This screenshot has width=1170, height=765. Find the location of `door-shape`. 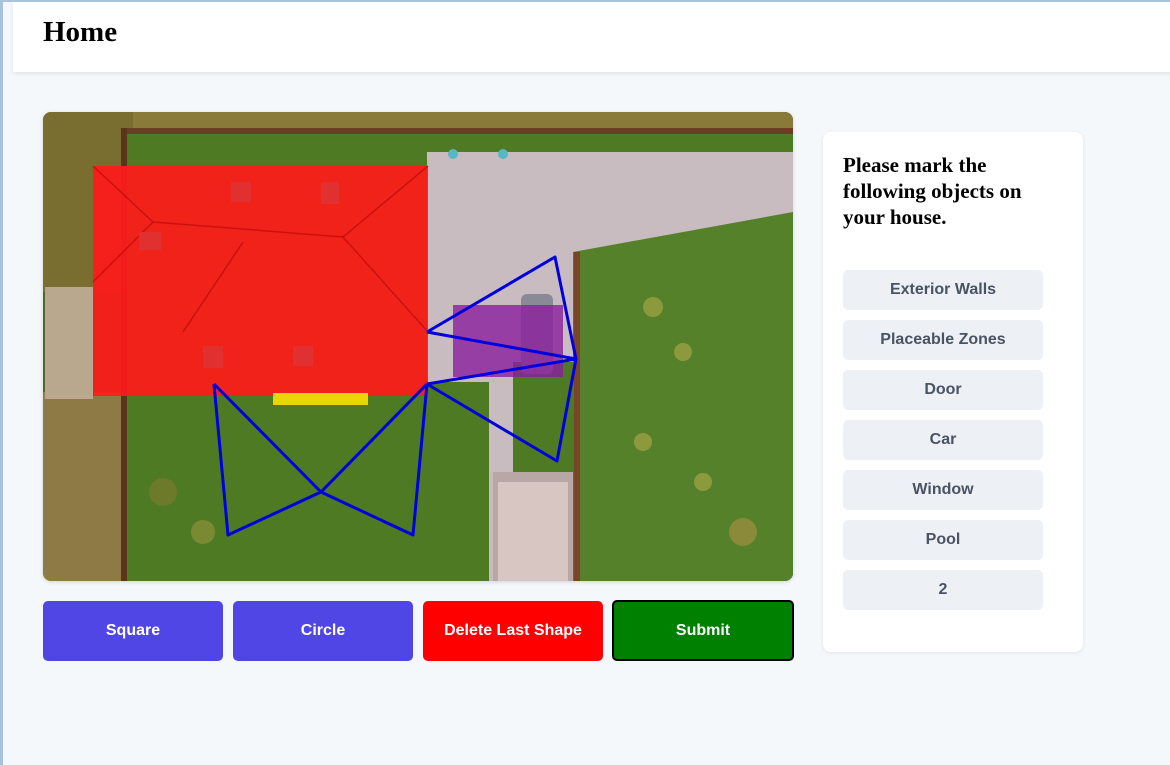

door-shape is located at coordinates (320, 399).